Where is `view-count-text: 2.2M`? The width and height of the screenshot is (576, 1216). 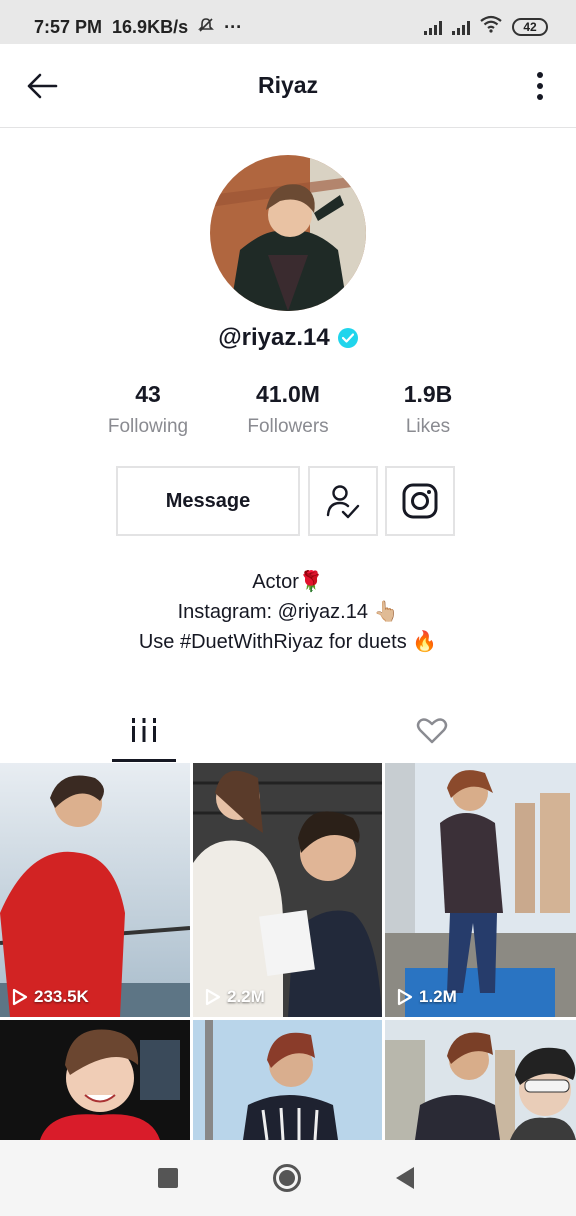 view-count-text: 2.2M is located at coordinates (246, 996).